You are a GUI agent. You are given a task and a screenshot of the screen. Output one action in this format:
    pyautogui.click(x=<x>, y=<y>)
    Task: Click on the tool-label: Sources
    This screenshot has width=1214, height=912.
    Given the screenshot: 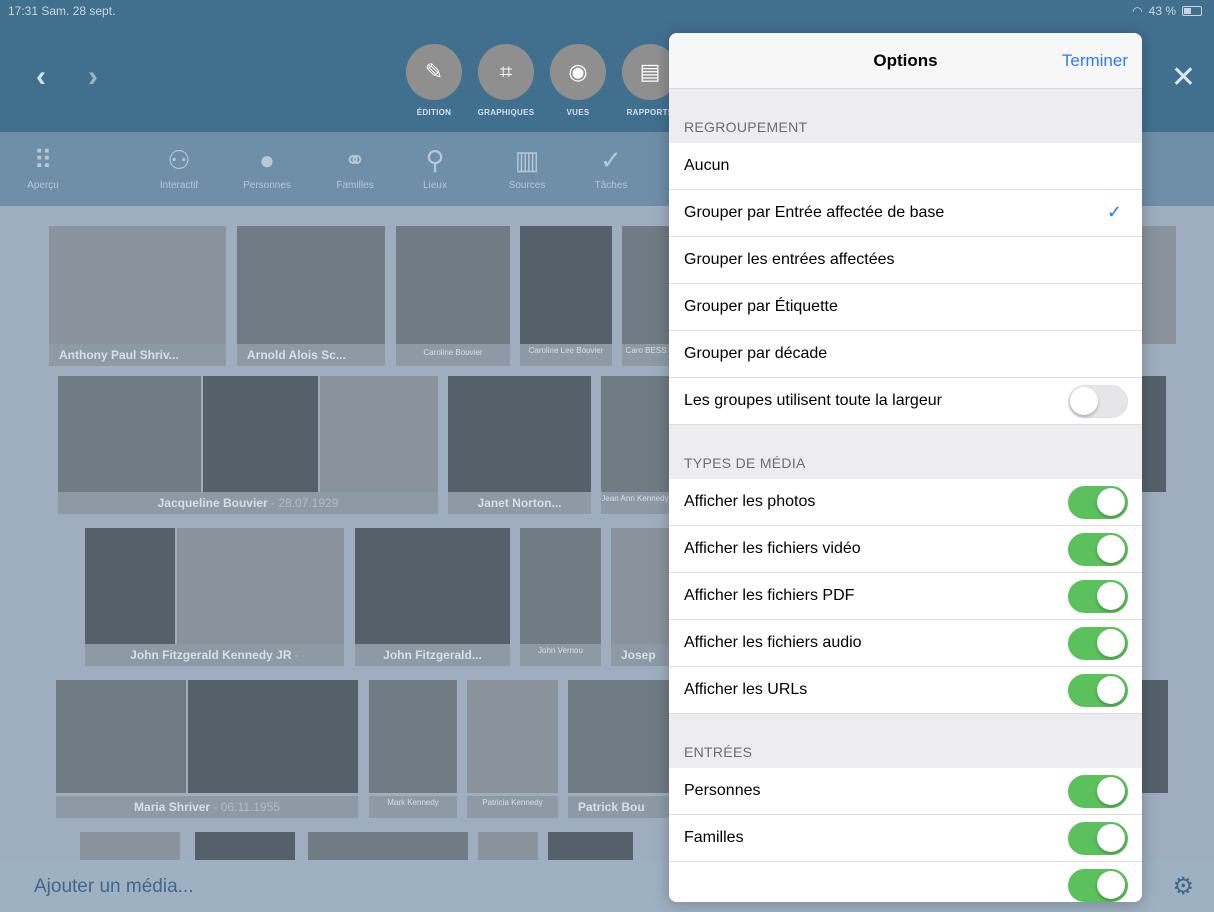 What is the action you would take?
    pyautogui.click(x=527, y=185)
    